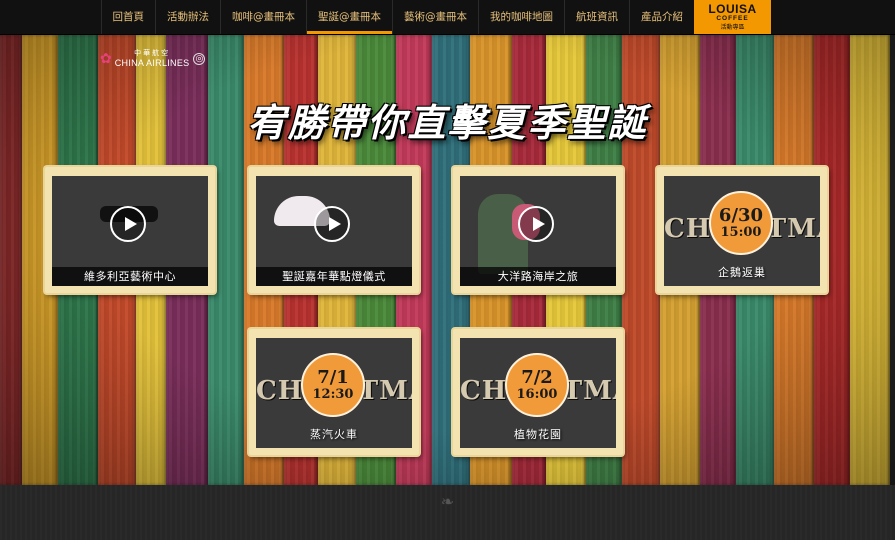  Describe the element at coordinates (661, 17) in the screenshot. I see `nav-item-products: 產品介紹` at that location.